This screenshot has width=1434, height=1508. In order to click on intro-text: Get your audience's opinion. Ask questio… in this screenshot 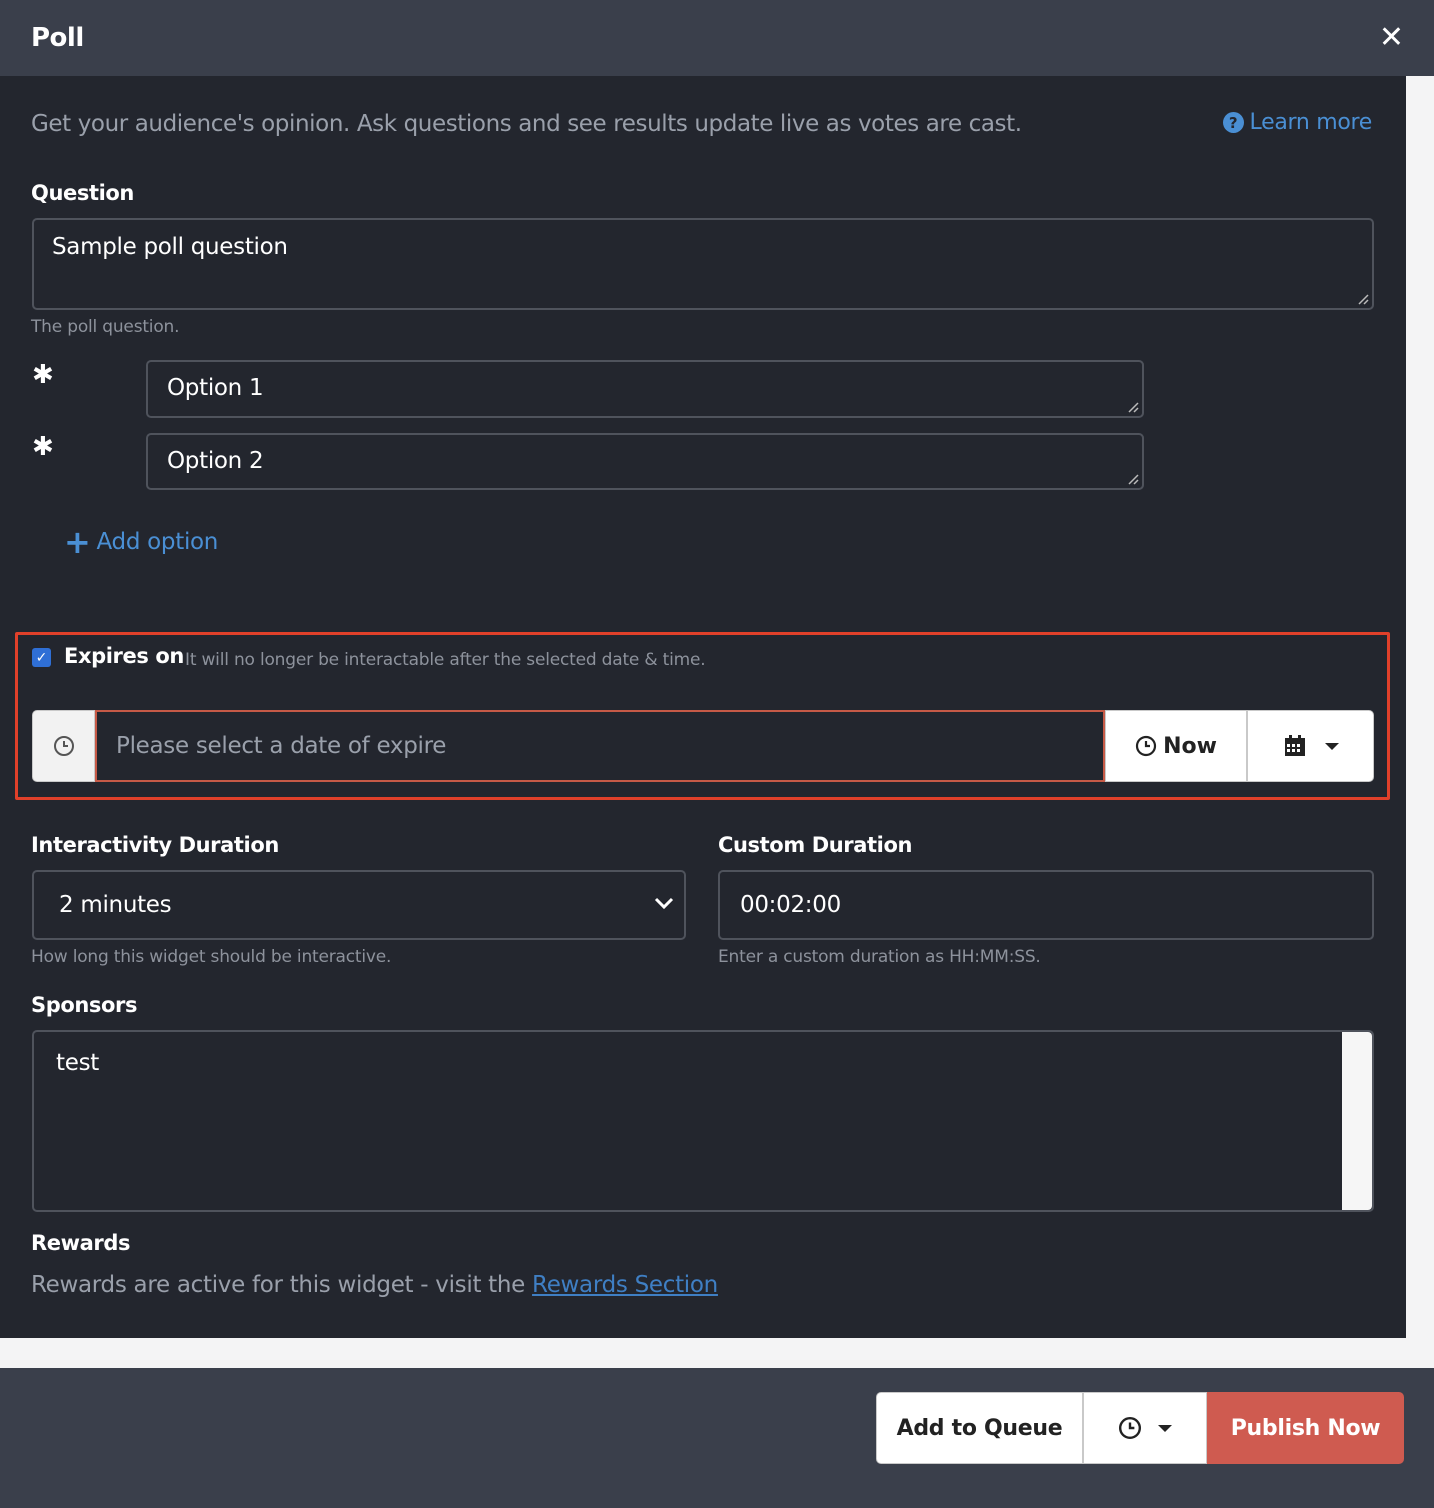, I will do `click(526, 124)`.